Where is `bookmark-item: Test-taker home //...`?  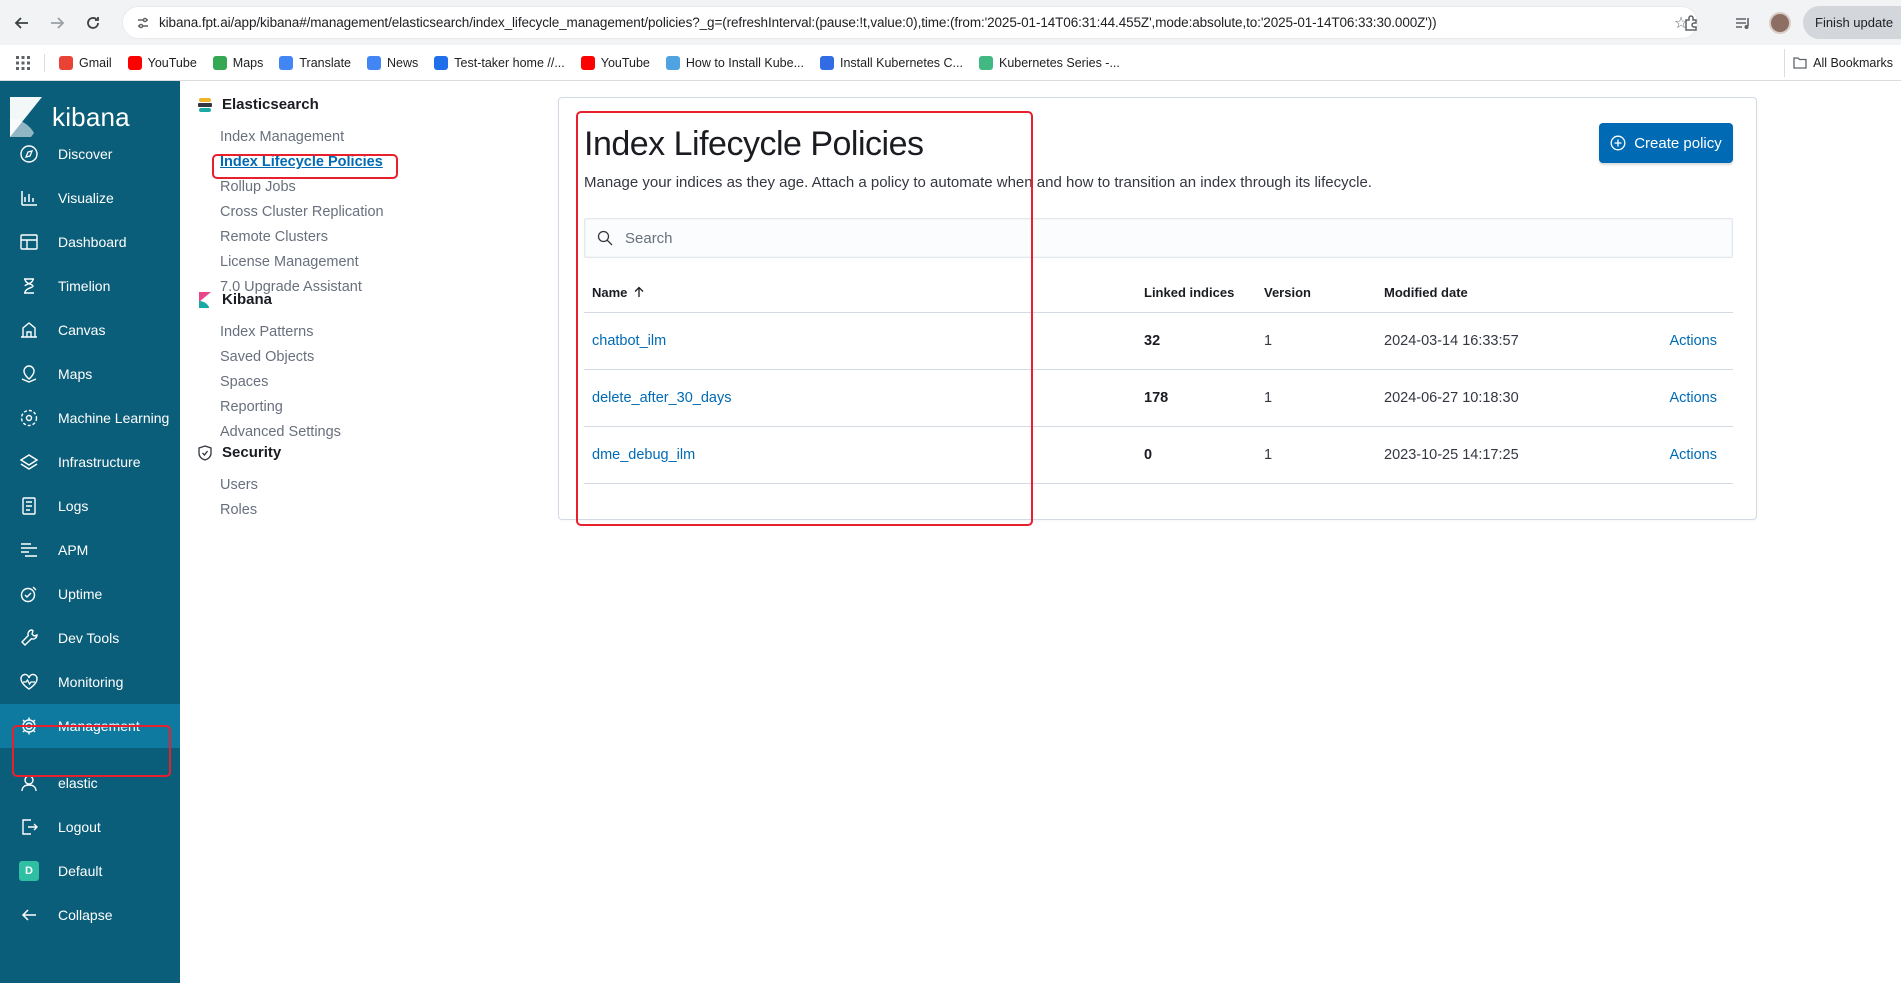 bookmark-item: Test-taker home //... is located at coordinates (499, 63).